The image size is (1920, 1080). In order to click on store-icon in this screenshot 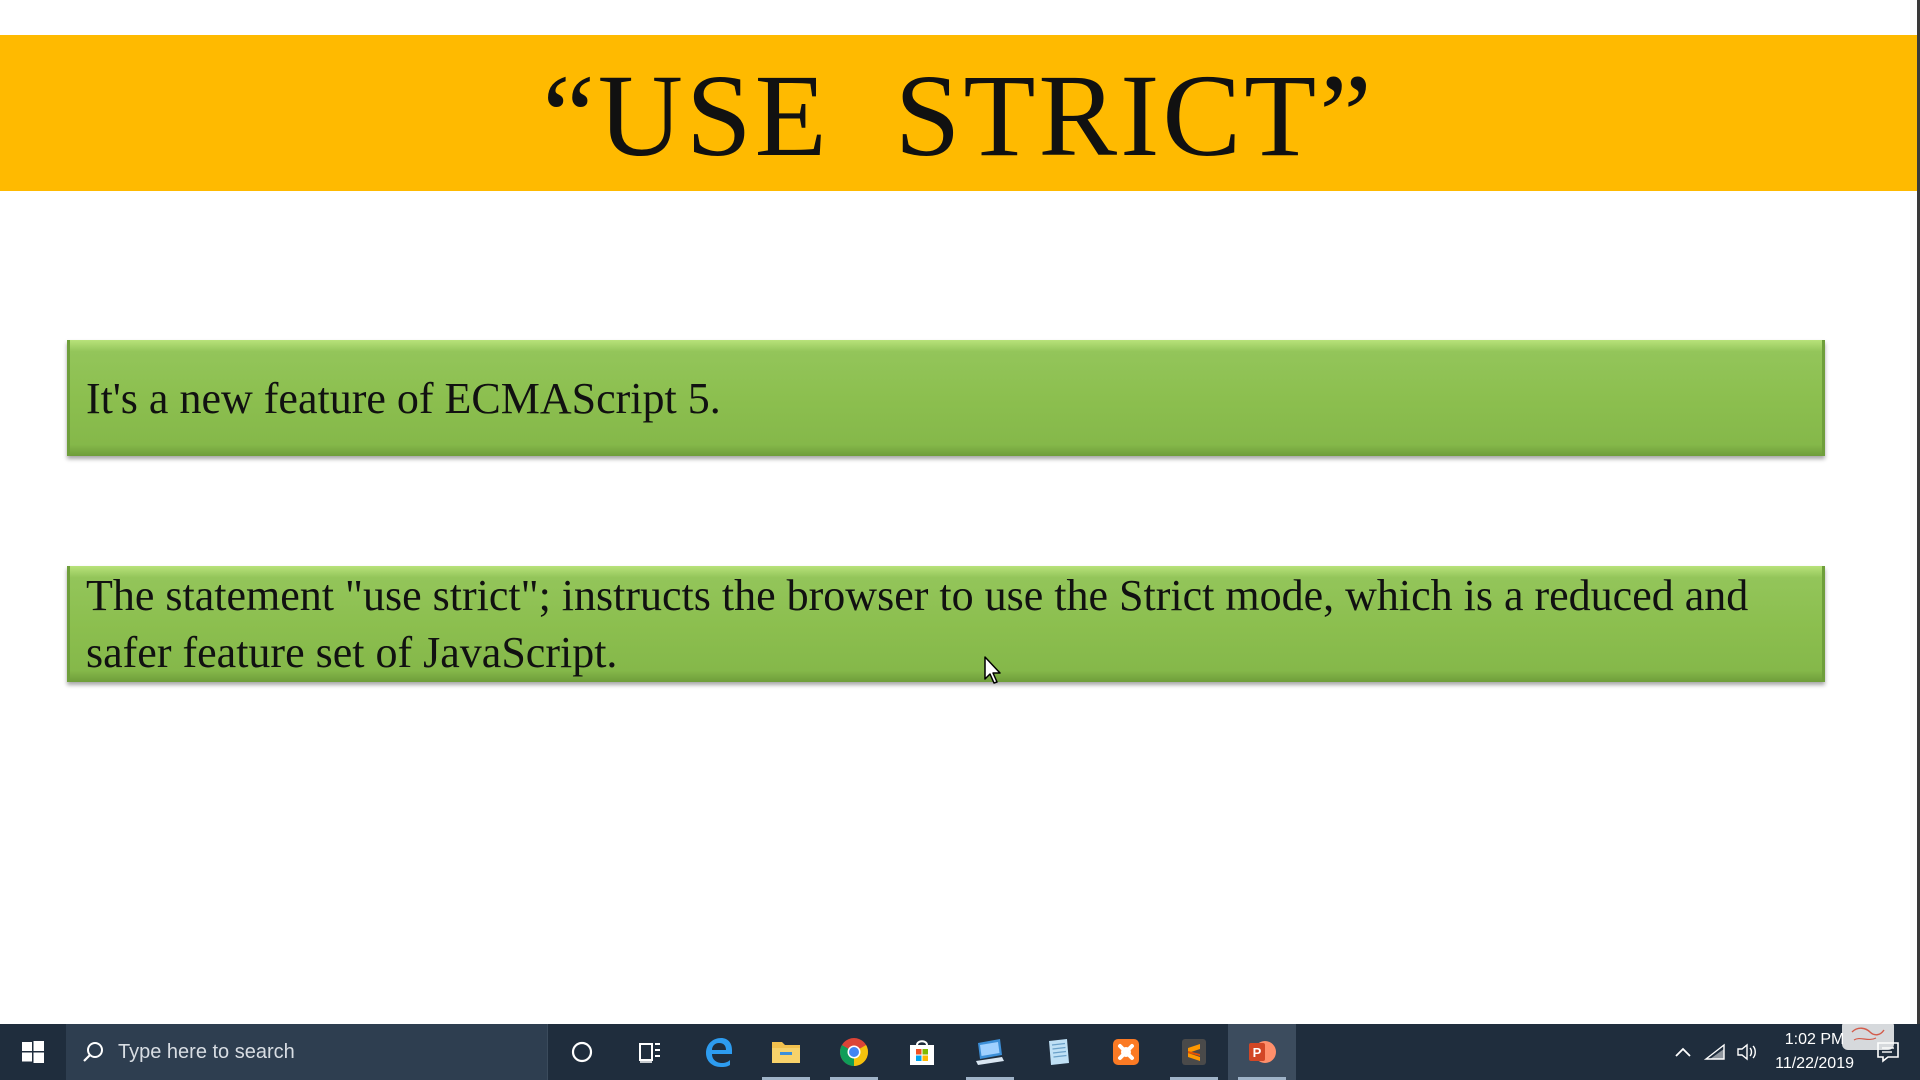, I will do `click(922, 1052)`.